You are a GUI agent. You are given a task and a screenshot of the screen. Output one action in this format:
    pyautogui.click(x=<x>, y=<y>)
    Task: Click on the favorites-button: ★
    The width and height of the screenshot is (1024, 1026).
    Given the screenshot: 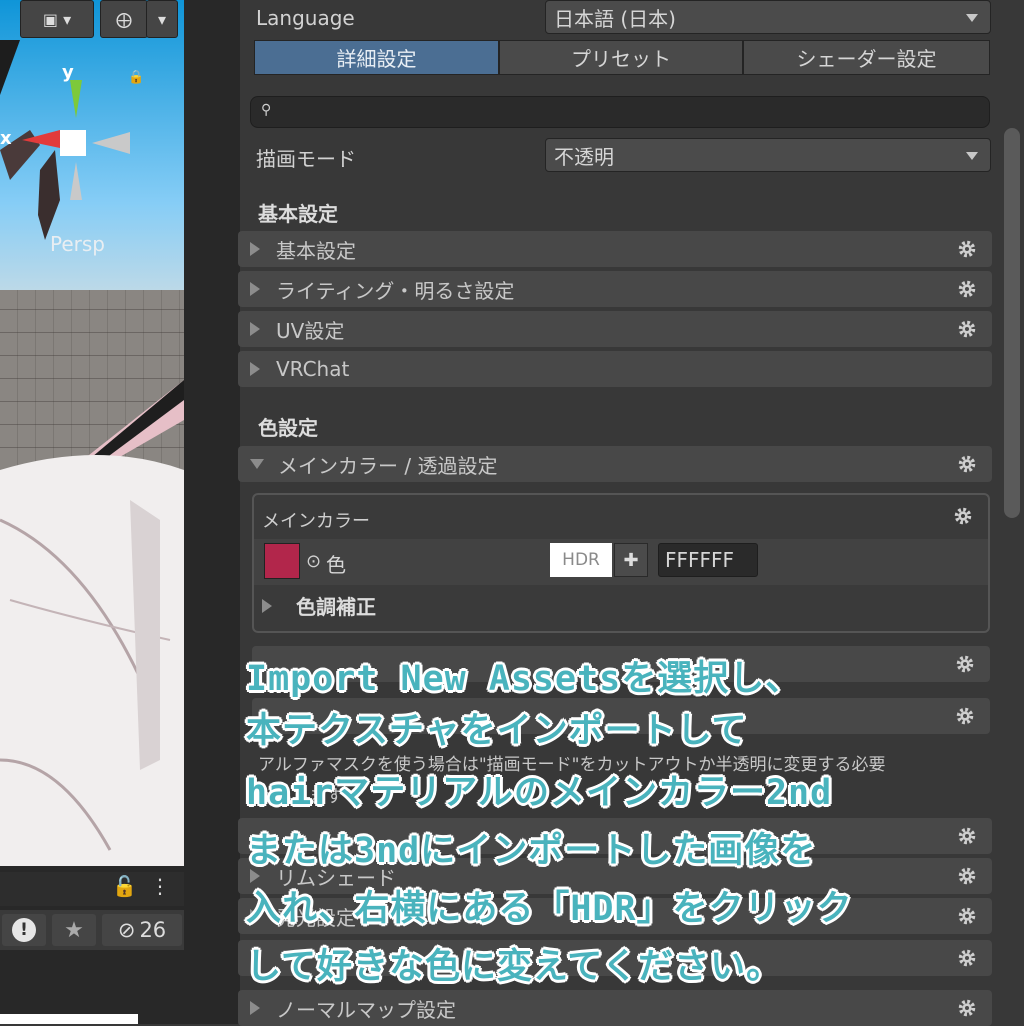 What is the action you would take?
    pyautogui.click(x=74, y=930)
    